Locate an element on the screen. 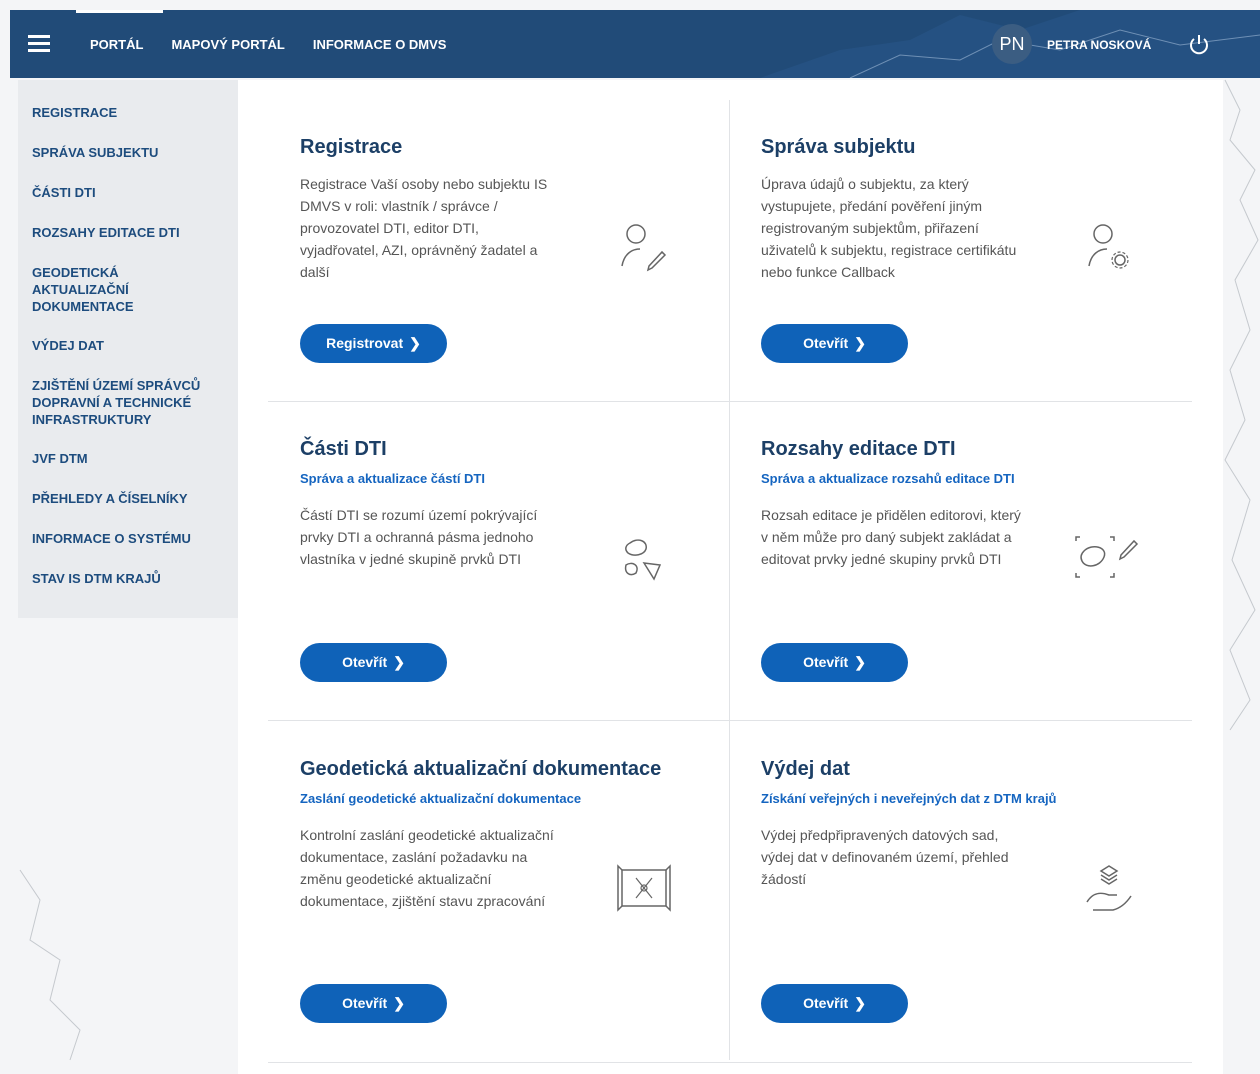  hand-layers-icon is located at coordinates (1109, 888).